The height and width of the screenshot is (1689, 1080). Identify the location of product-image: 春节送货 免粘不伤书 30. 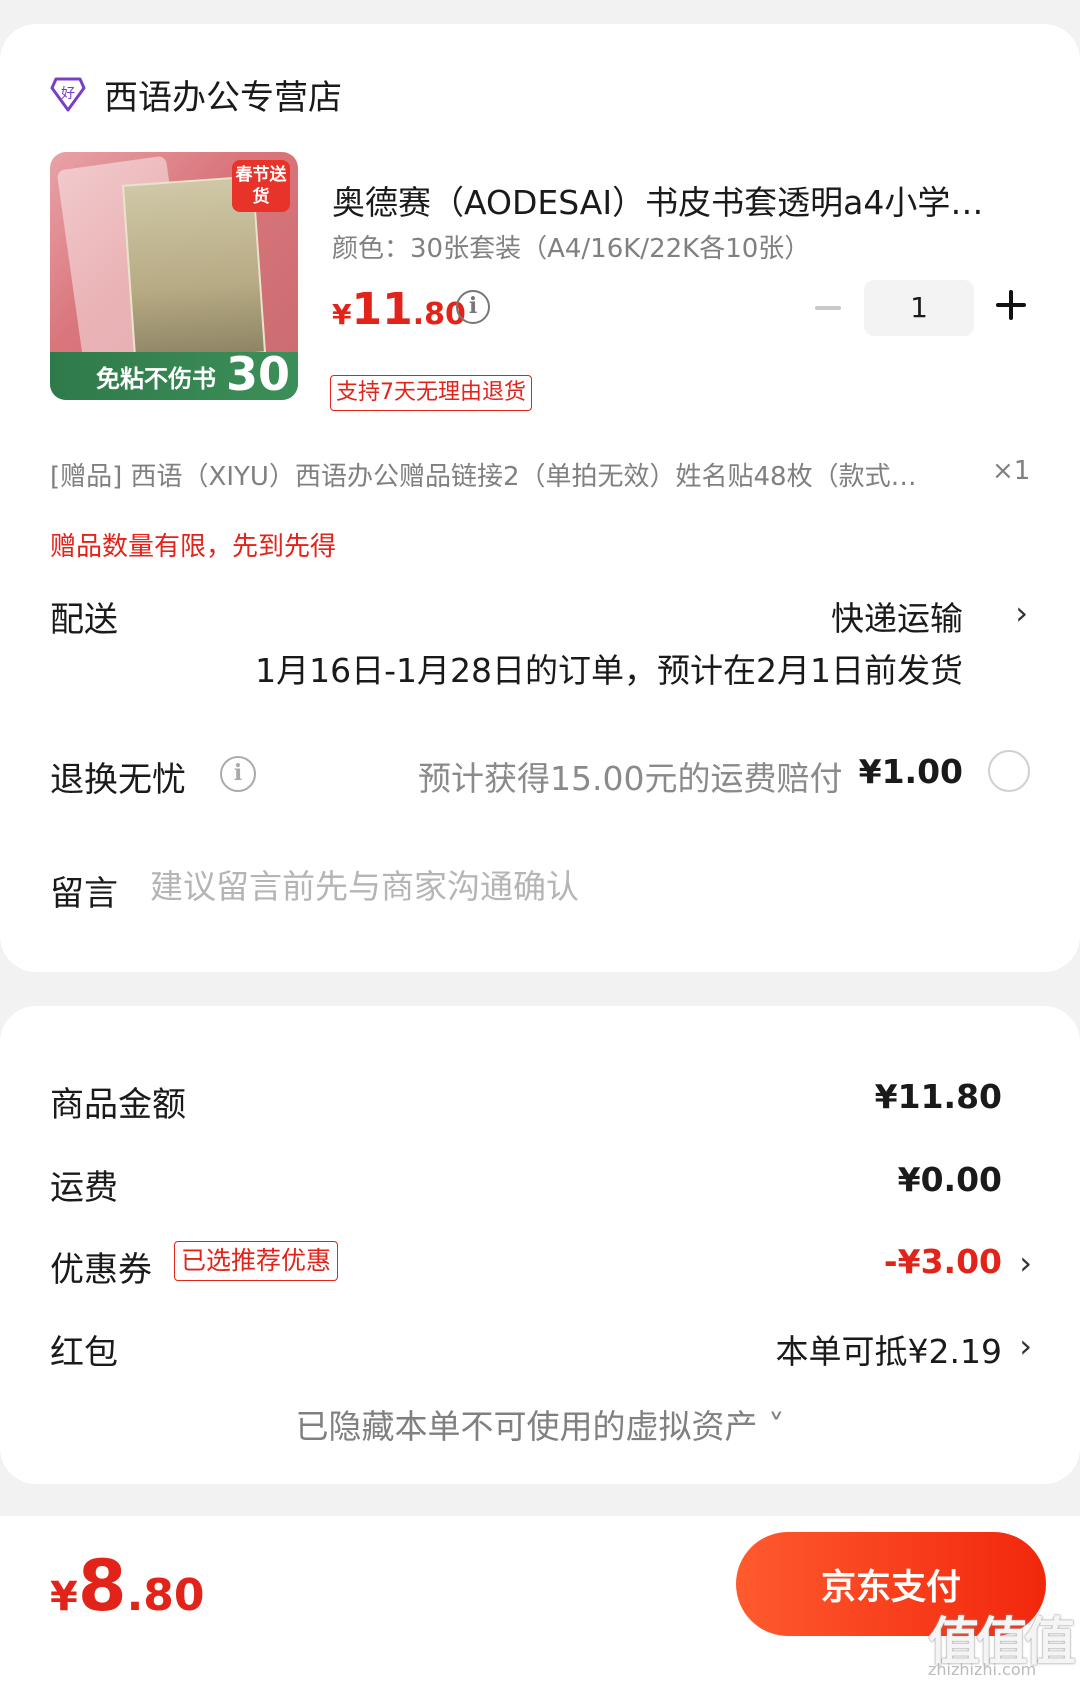
(174, 276).